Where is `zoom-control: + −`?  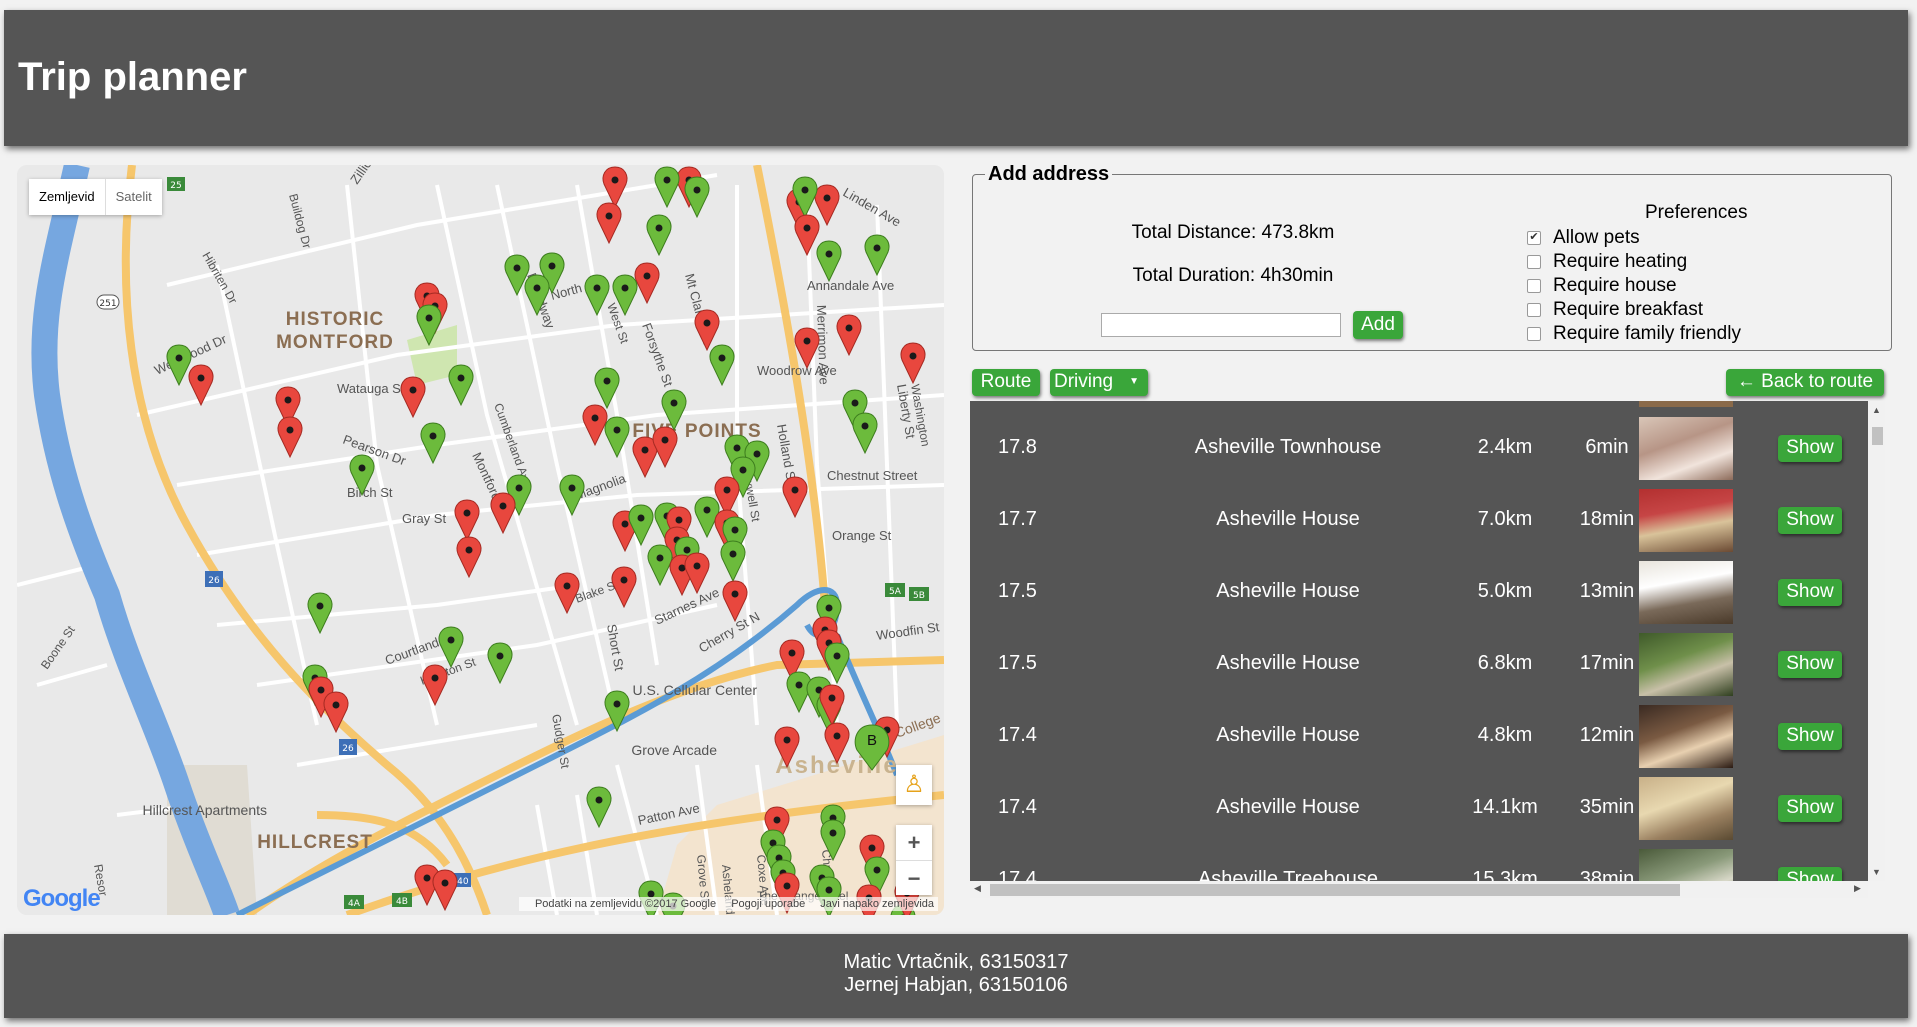 zoom-control: + − is located at coordinates (914, 860).